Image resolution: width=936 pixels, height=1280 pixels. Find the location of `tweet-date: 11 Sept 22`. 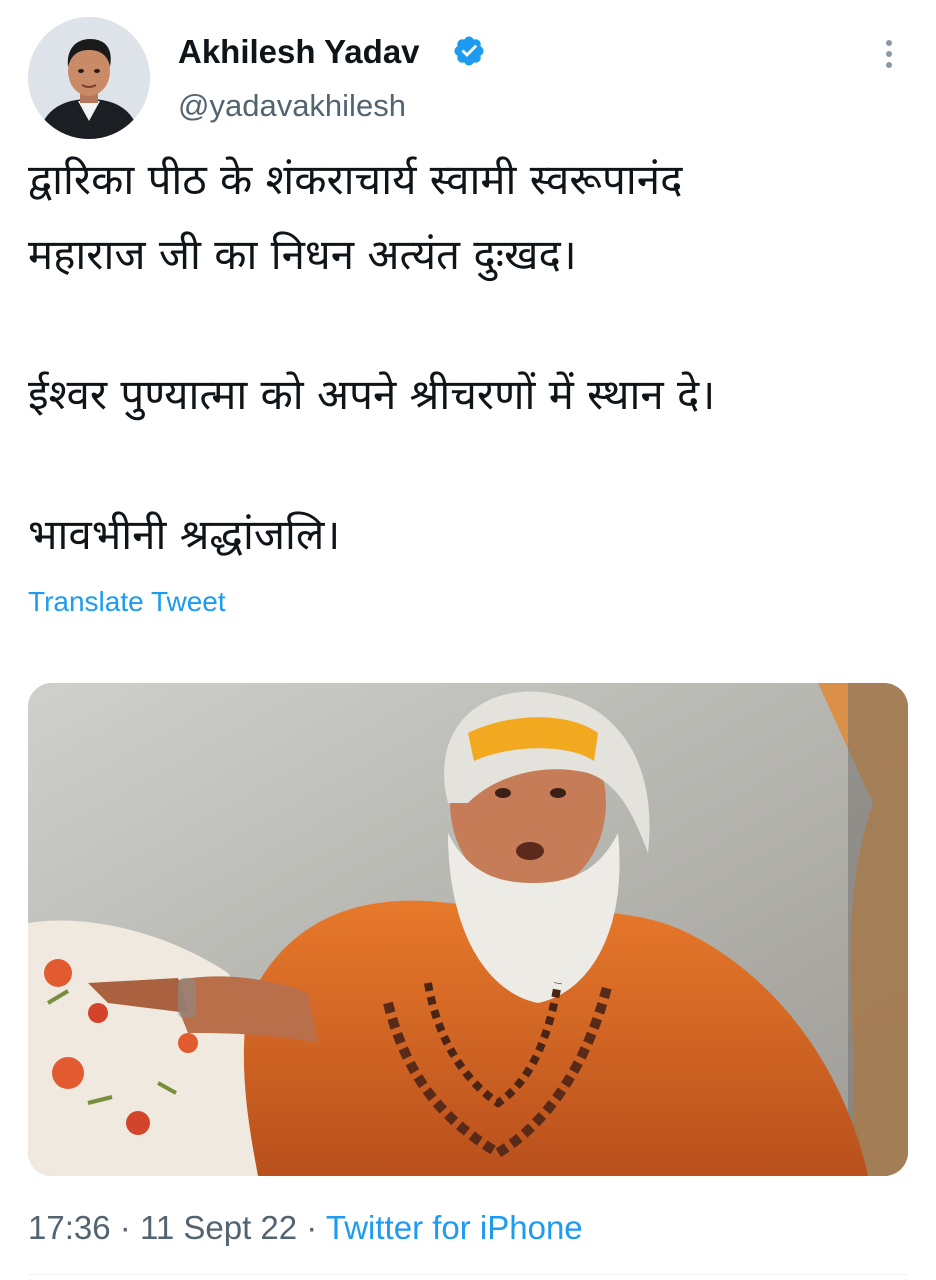

tweet-date: 11 Sept 22 is located at coordinates (218, 1227).